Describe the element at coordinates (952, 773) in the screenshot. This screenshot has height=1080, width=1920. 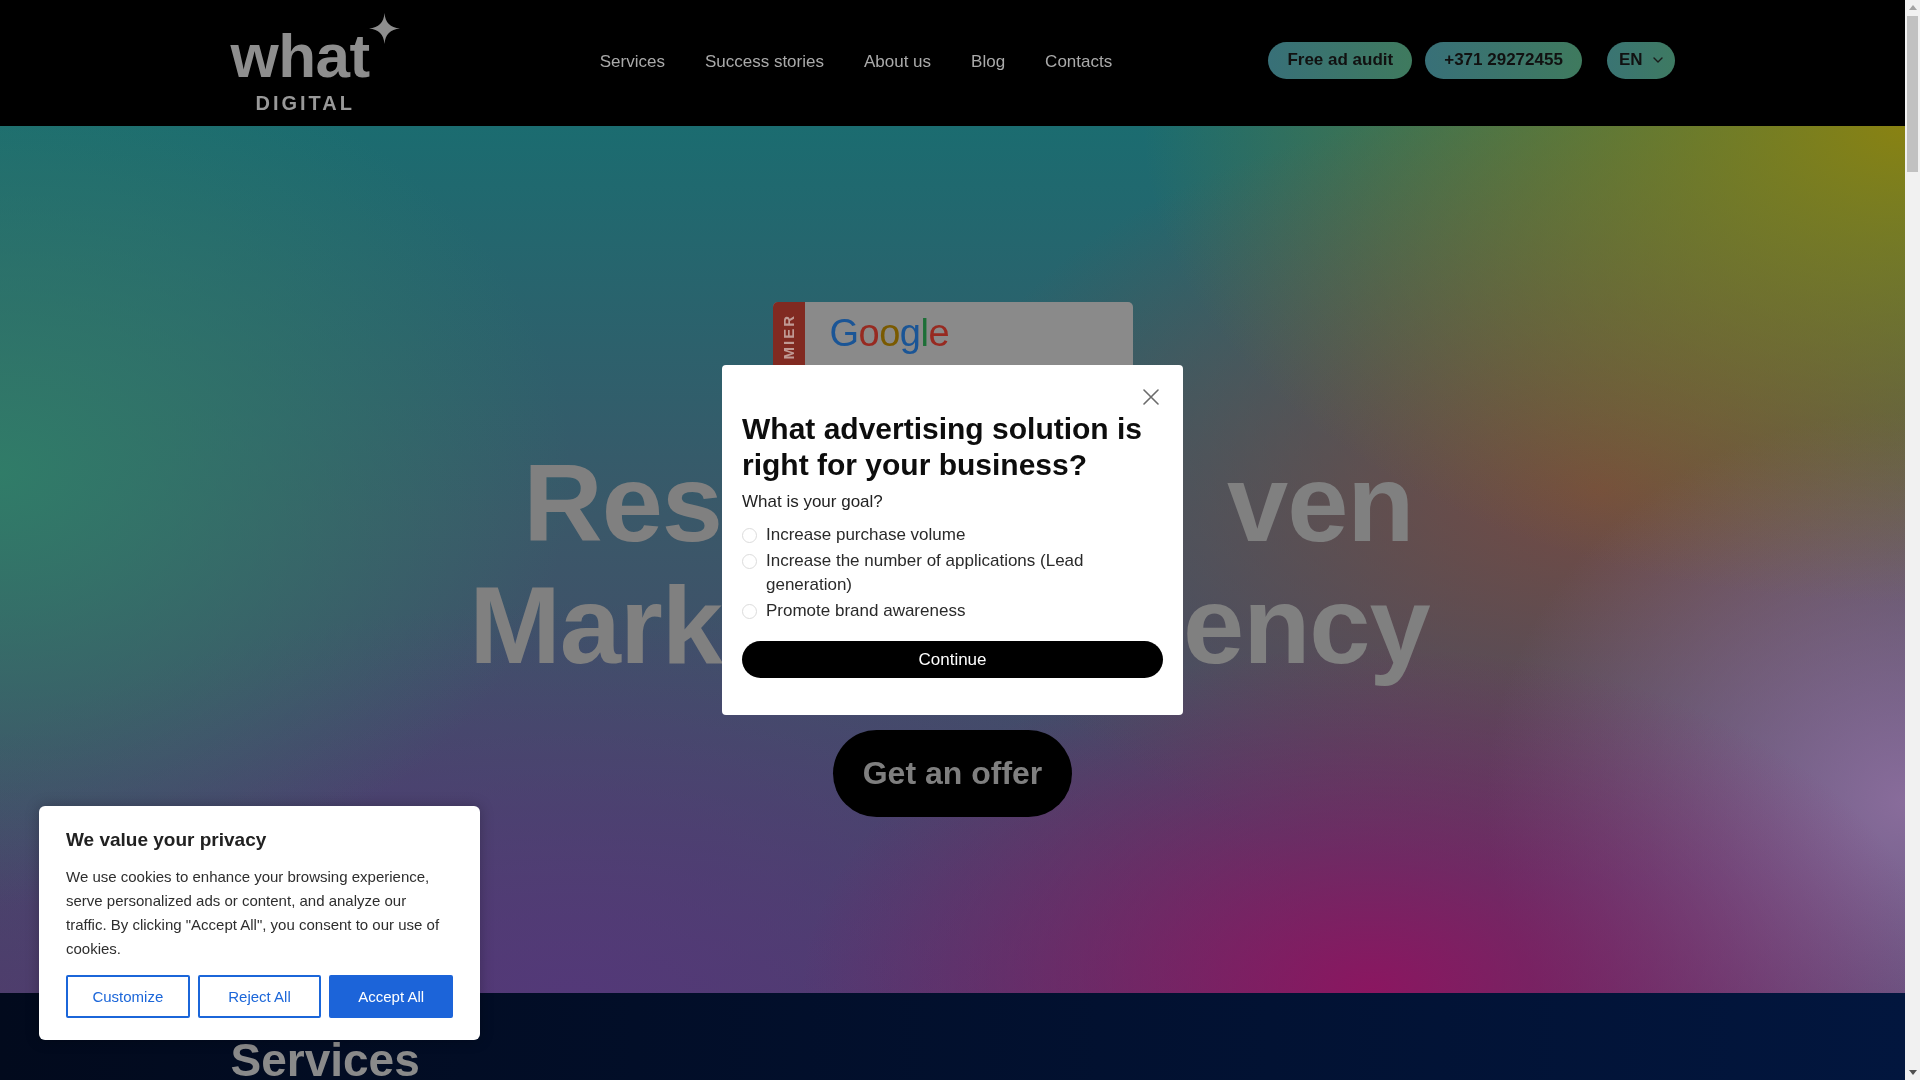
I see `get-offer-button: Get an offer` at that location.